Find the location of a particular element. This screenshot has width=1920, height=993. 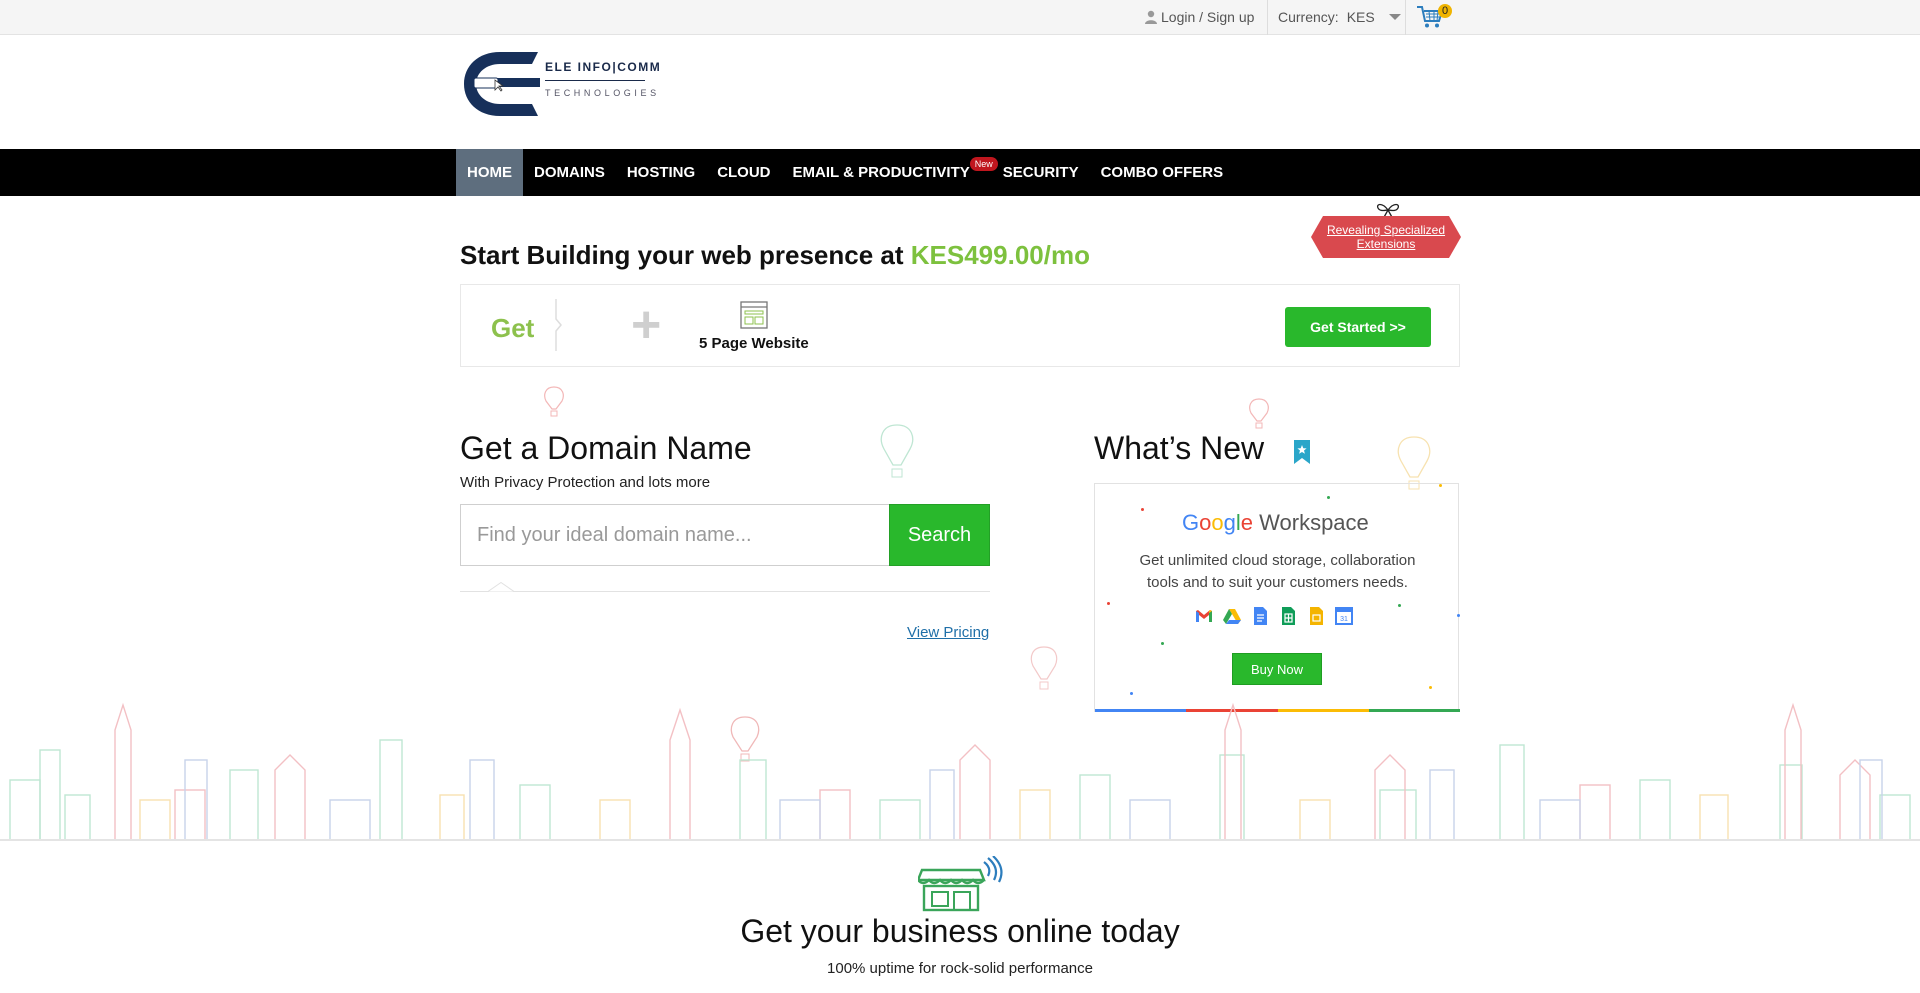

skyline-baseline is located at coordinates (960, 840).